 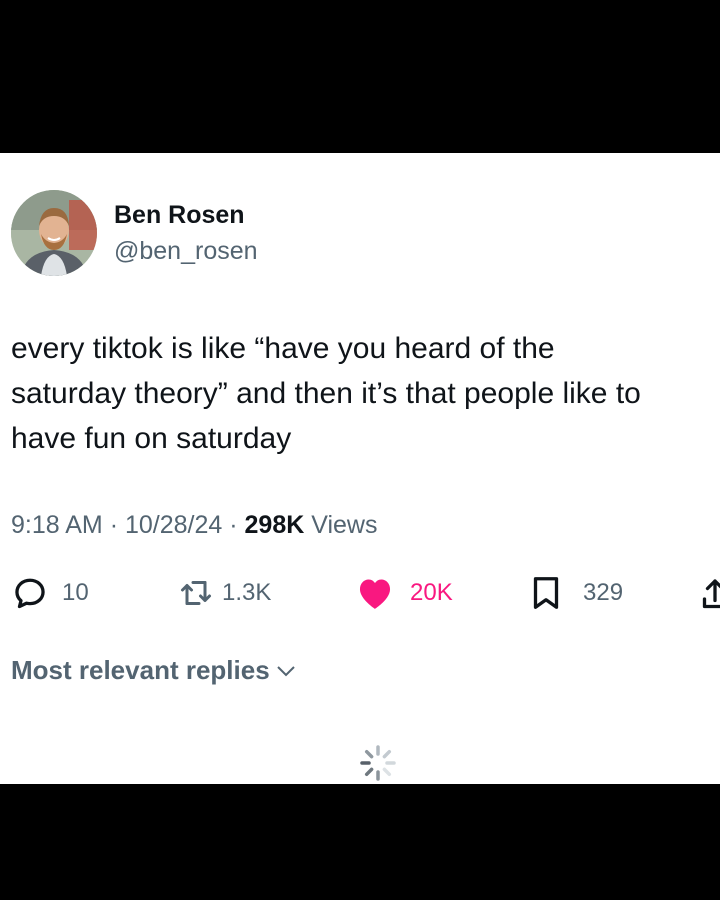 I want to click on tweet-meta: 9:18 AM · 10/28/24 · 298K Views, so click(x=194, y=525).